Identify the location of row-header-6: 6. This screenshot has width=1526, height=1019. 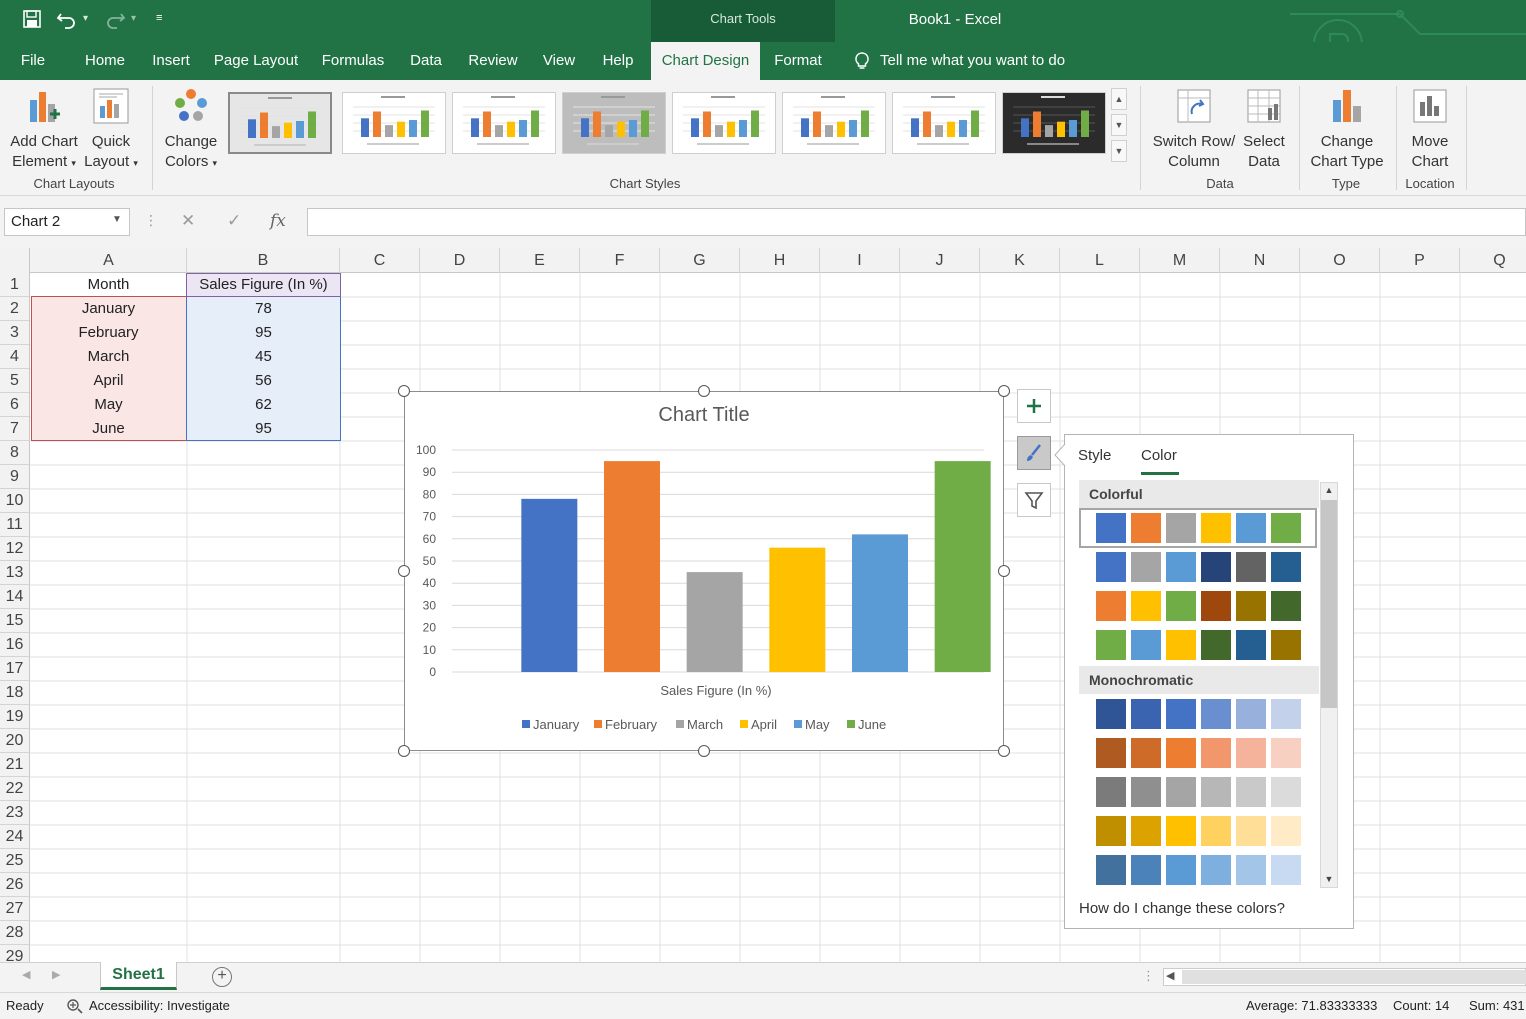
(15, 405).